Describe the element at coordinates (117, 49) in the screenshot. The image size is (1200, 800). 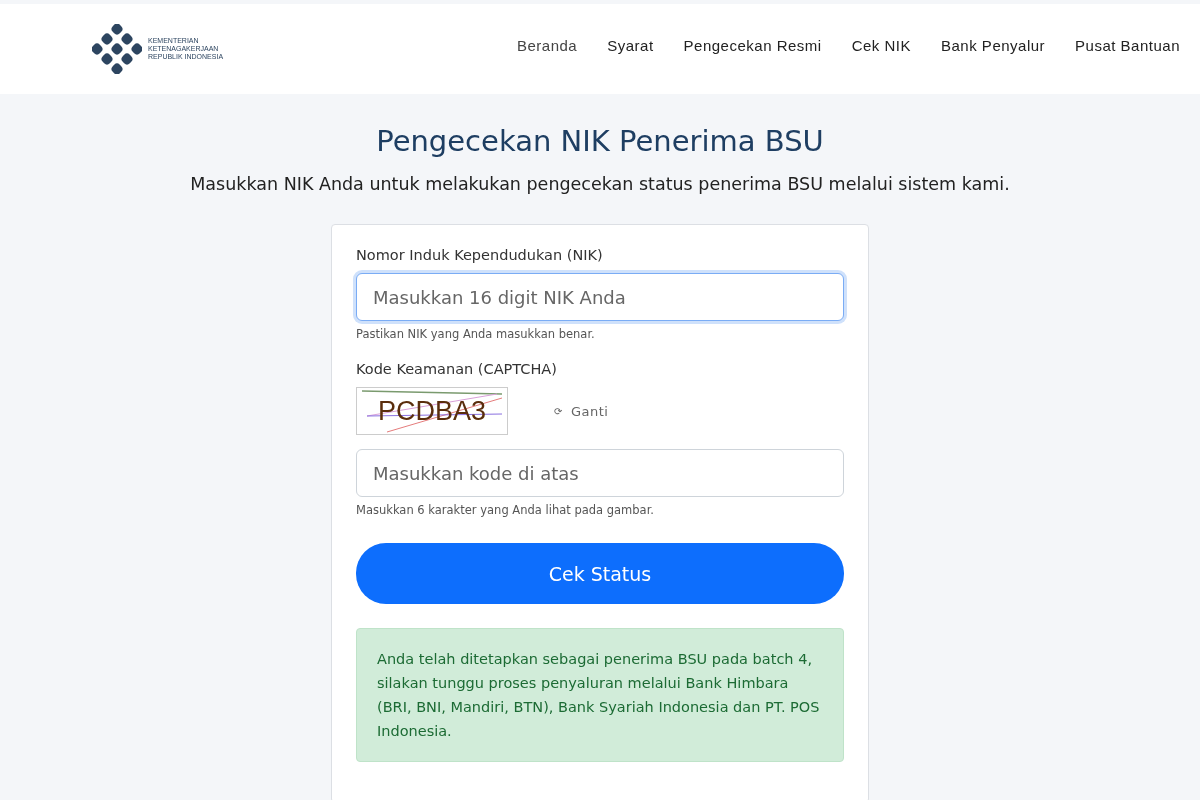
I see `logo-icon` at that location.